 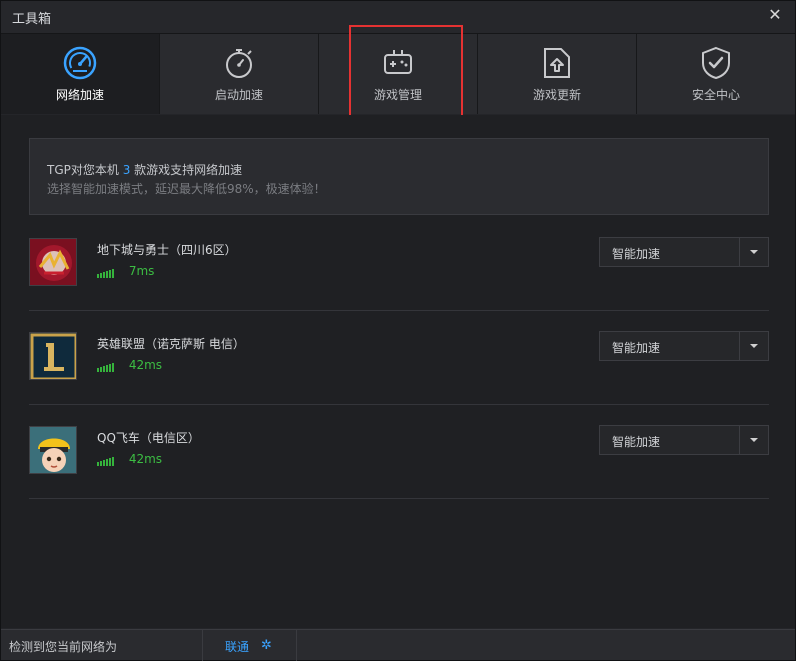 What do you see at coordinates (53, 356) in the screenshot?
I see `lol-game-icon` at bounding box center [53, 356].